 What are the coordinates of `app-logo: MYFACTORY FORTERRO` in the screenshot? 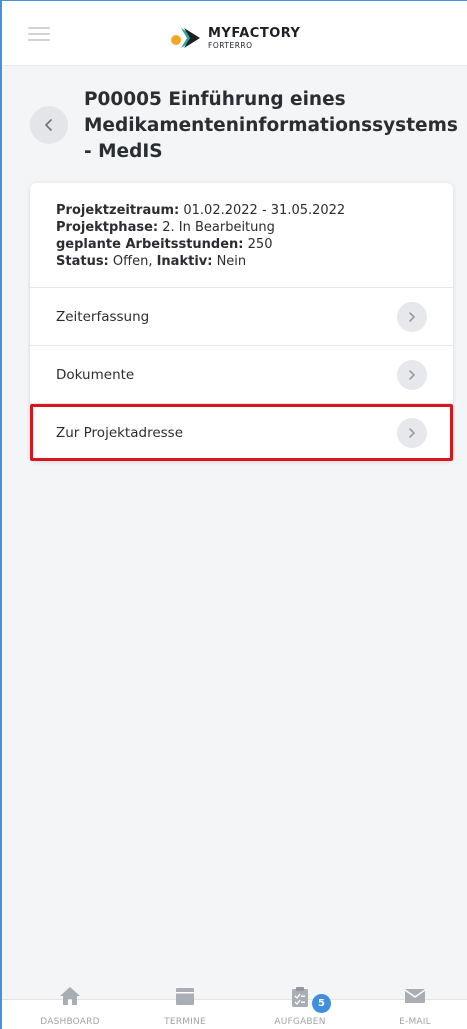 It's located at (235, 38).